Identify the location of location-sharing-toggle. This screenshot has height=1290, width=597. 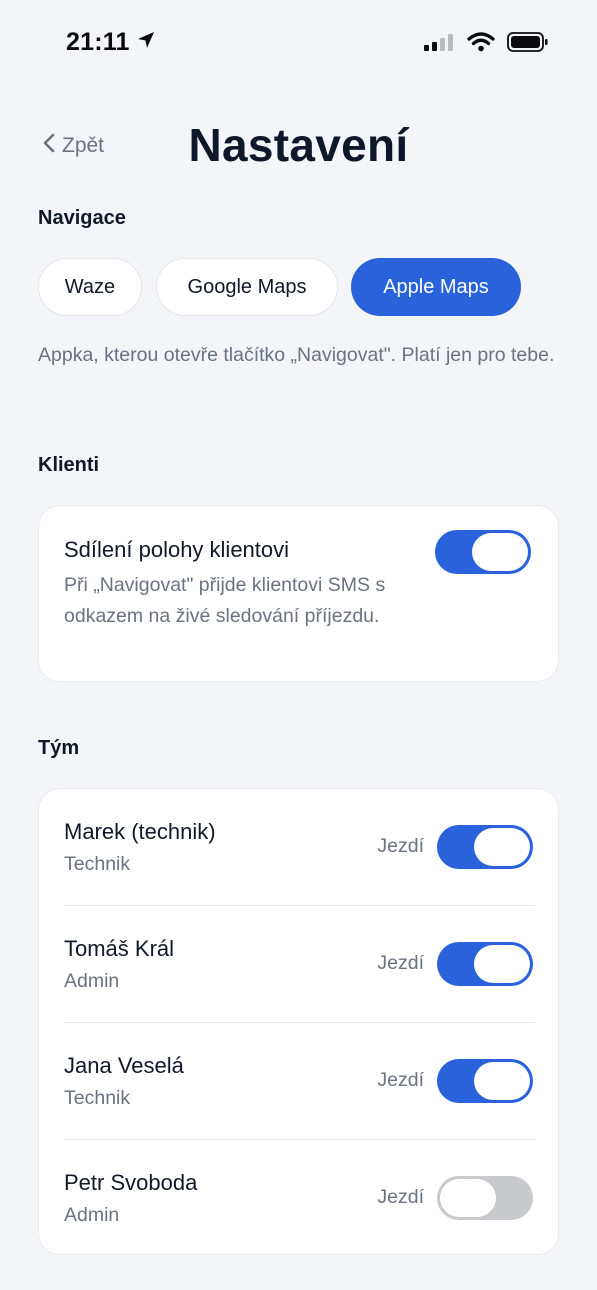
(483, 552).